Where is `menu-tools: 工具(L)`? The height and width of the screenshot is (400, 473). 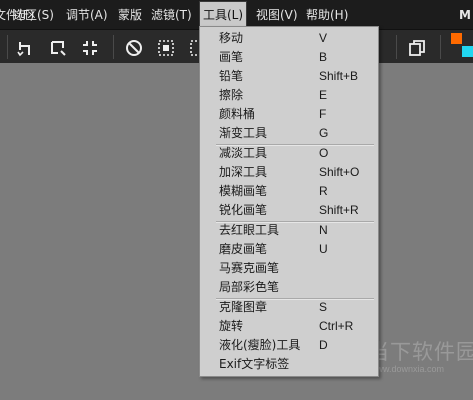
menu-tools: 工具(L) is located at coordinates (223, 14).